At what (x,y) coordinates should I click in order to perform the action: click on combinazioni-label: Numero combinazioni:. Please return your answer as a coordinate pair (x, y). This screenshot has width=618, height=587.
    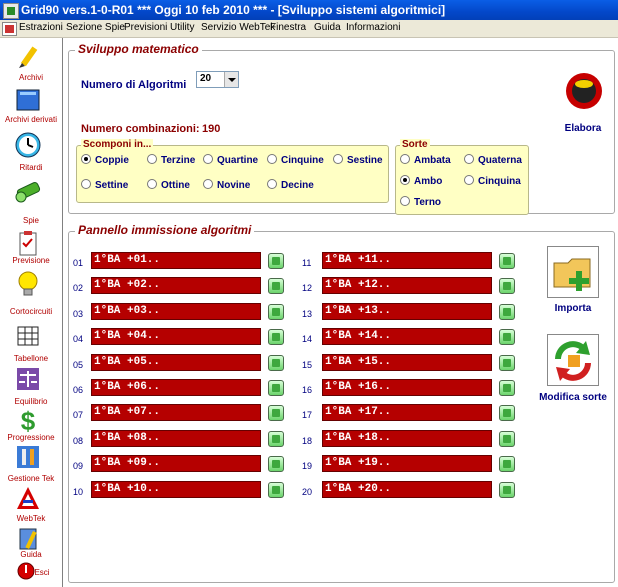
    Looking at the image, I should click on (140, 129).